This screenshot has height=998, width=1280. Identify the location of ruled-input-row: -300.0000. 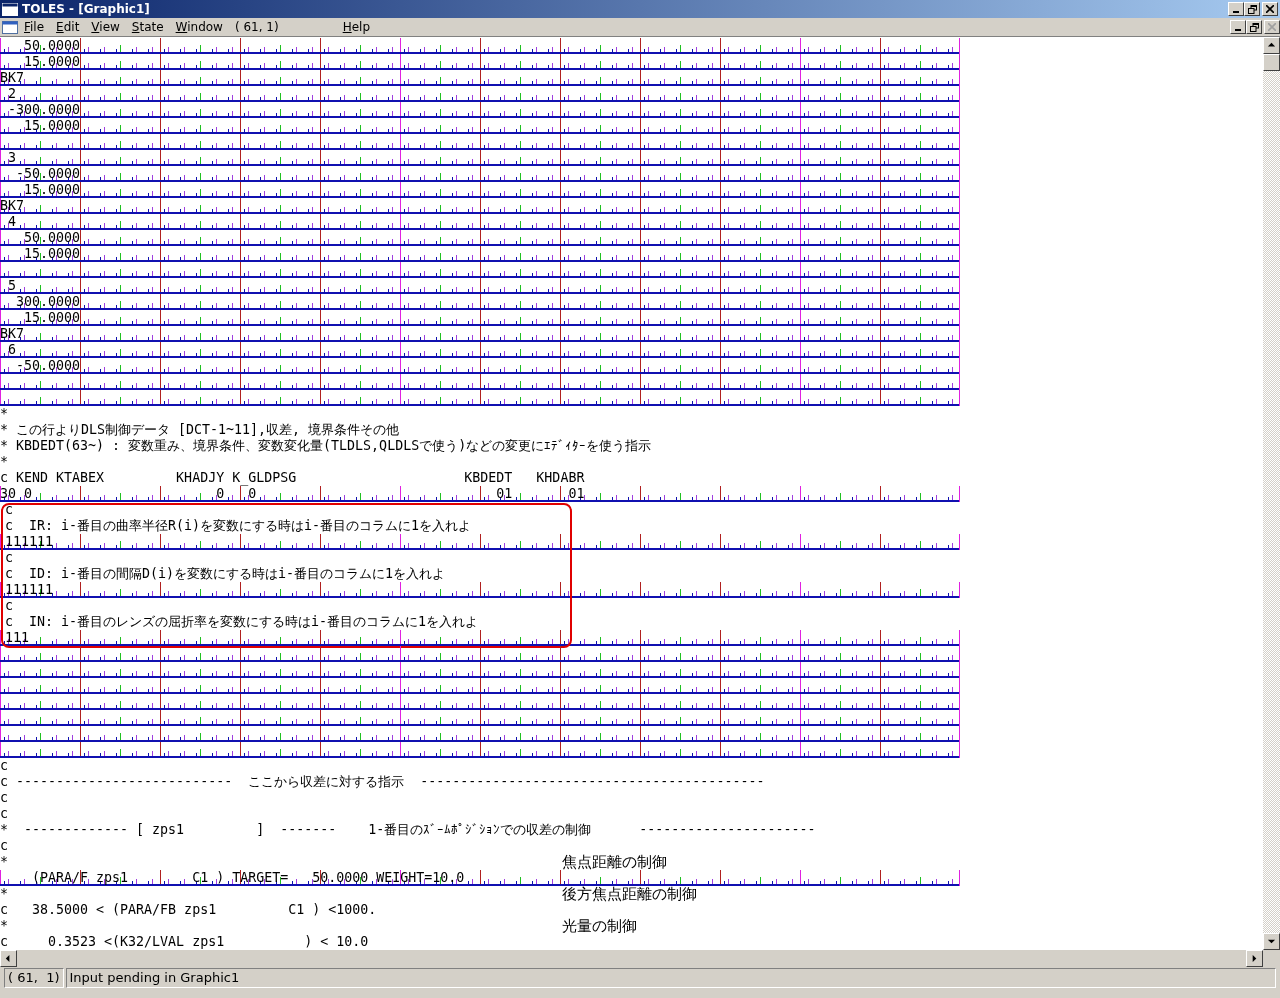
(480, 110).